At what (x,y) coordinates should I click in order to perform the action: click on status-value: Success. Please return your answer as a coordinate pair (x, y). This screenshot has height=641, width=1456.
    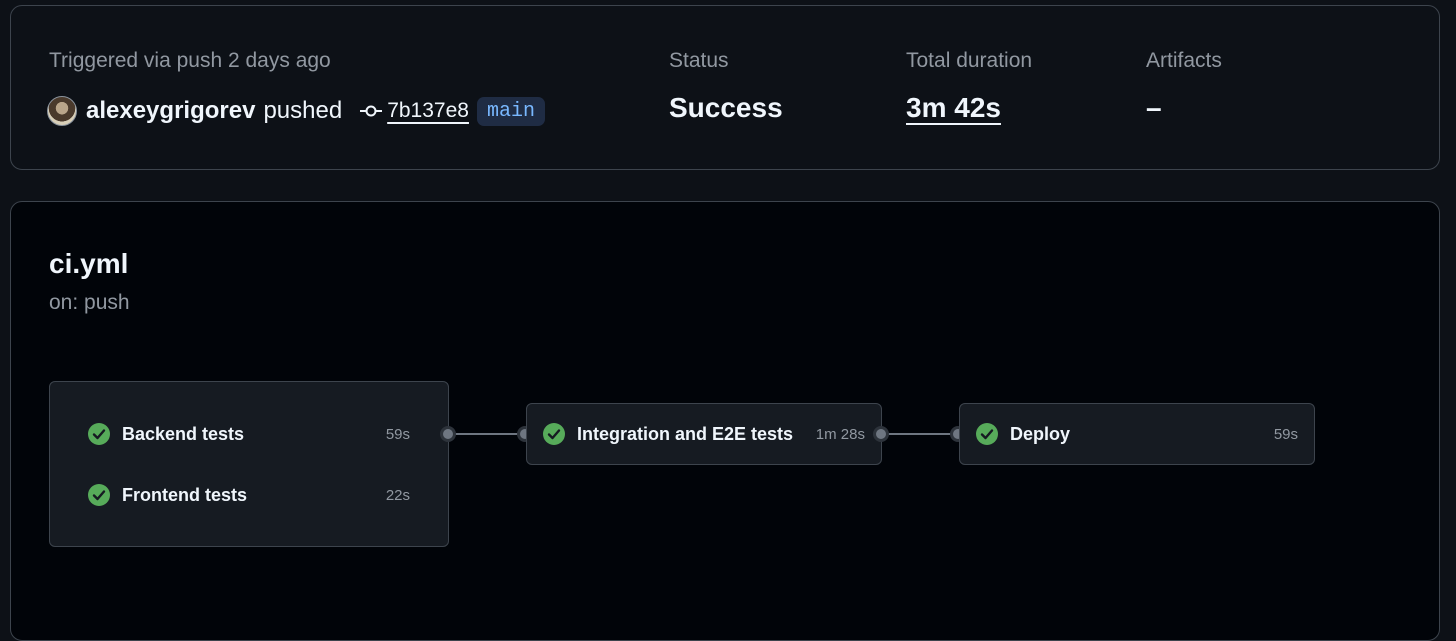
    Looking at the image, I should click on (726, 107).